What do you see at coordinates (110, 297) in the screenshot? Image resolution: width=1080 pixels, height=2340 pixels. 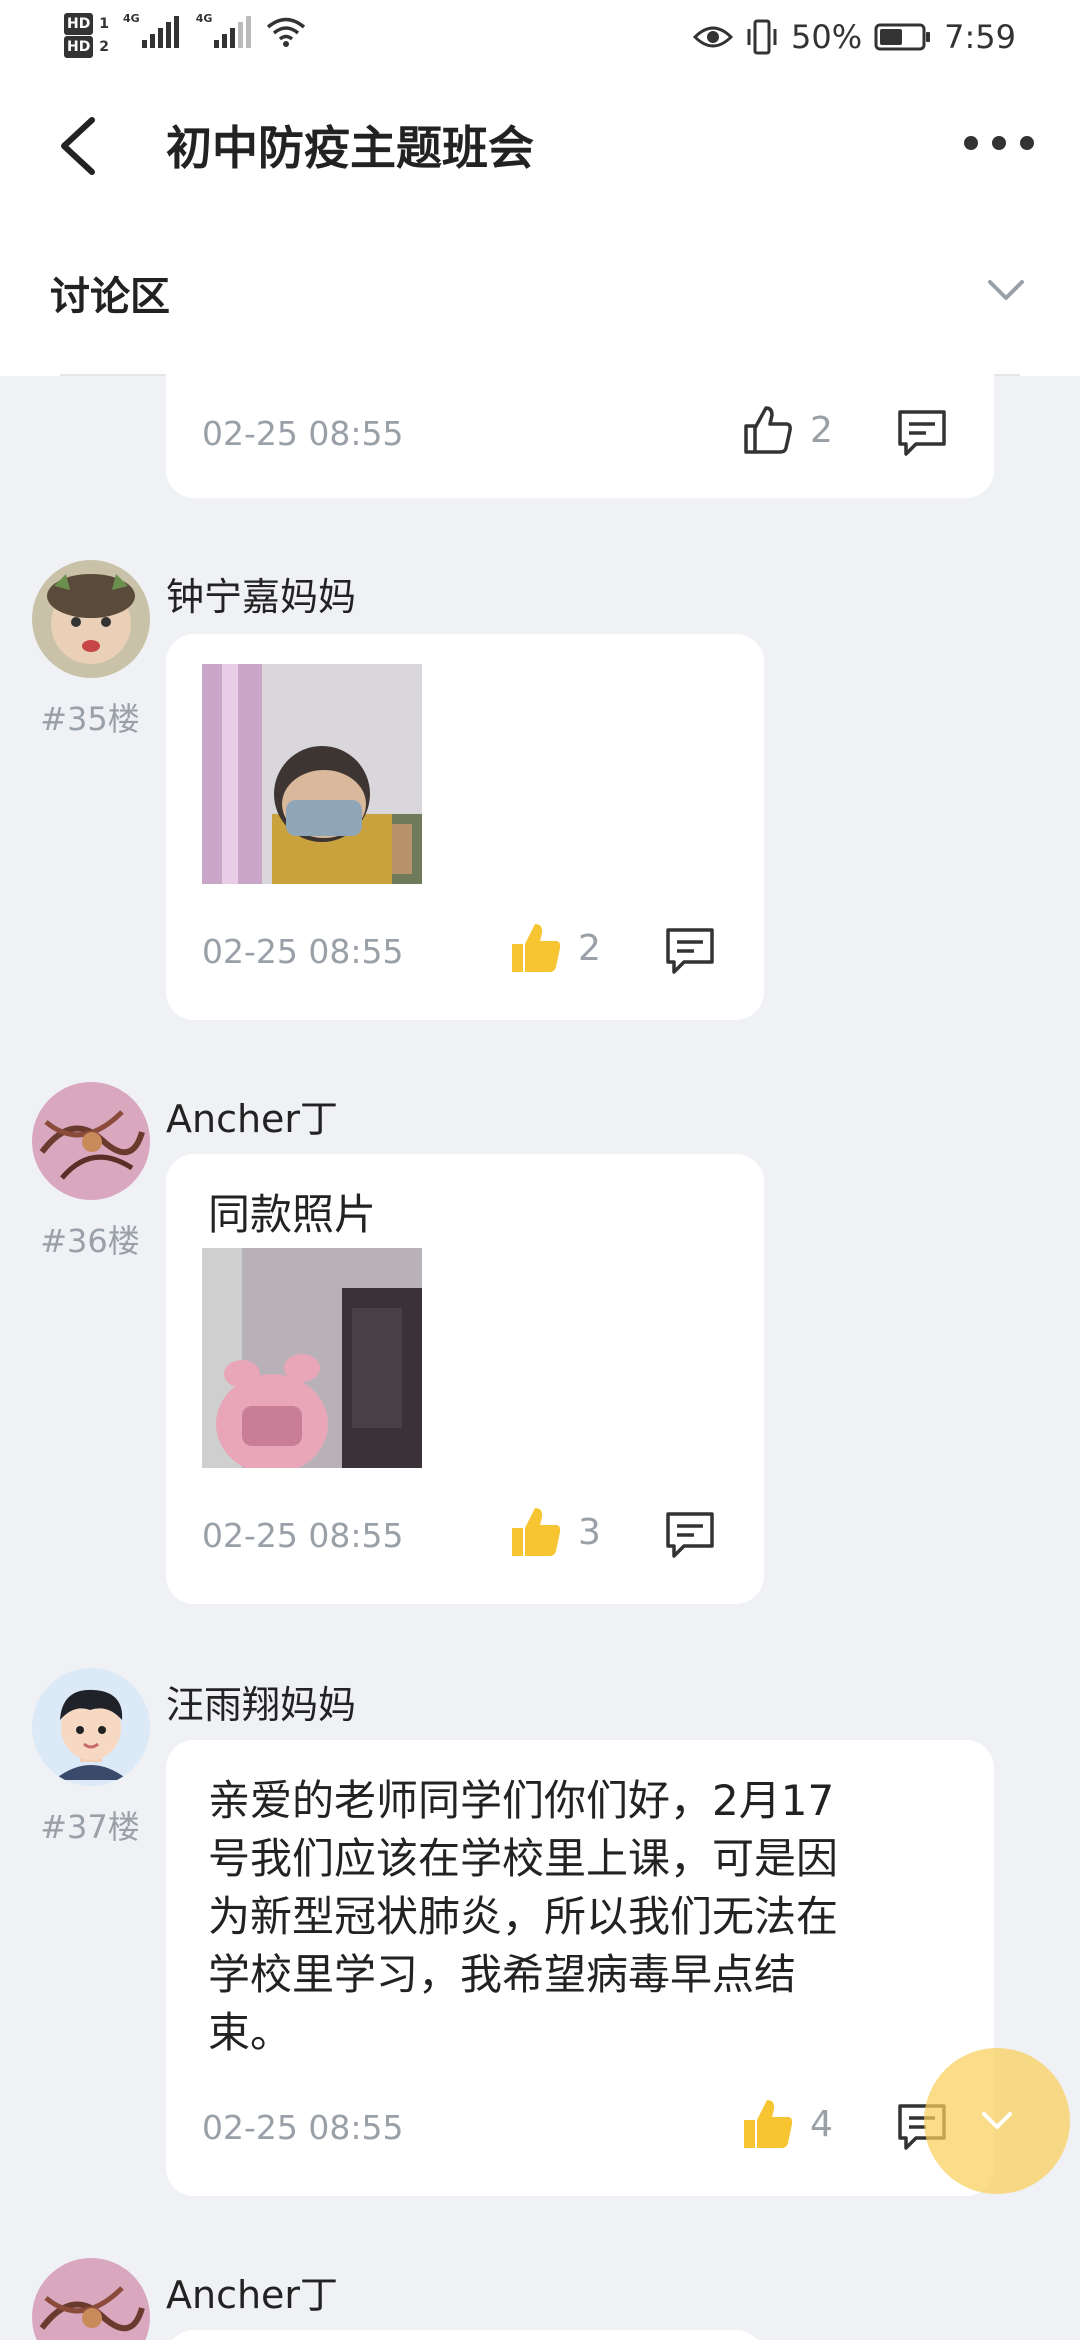 I see `discussion-label: 讨论区` at bounding box center [110, 297].